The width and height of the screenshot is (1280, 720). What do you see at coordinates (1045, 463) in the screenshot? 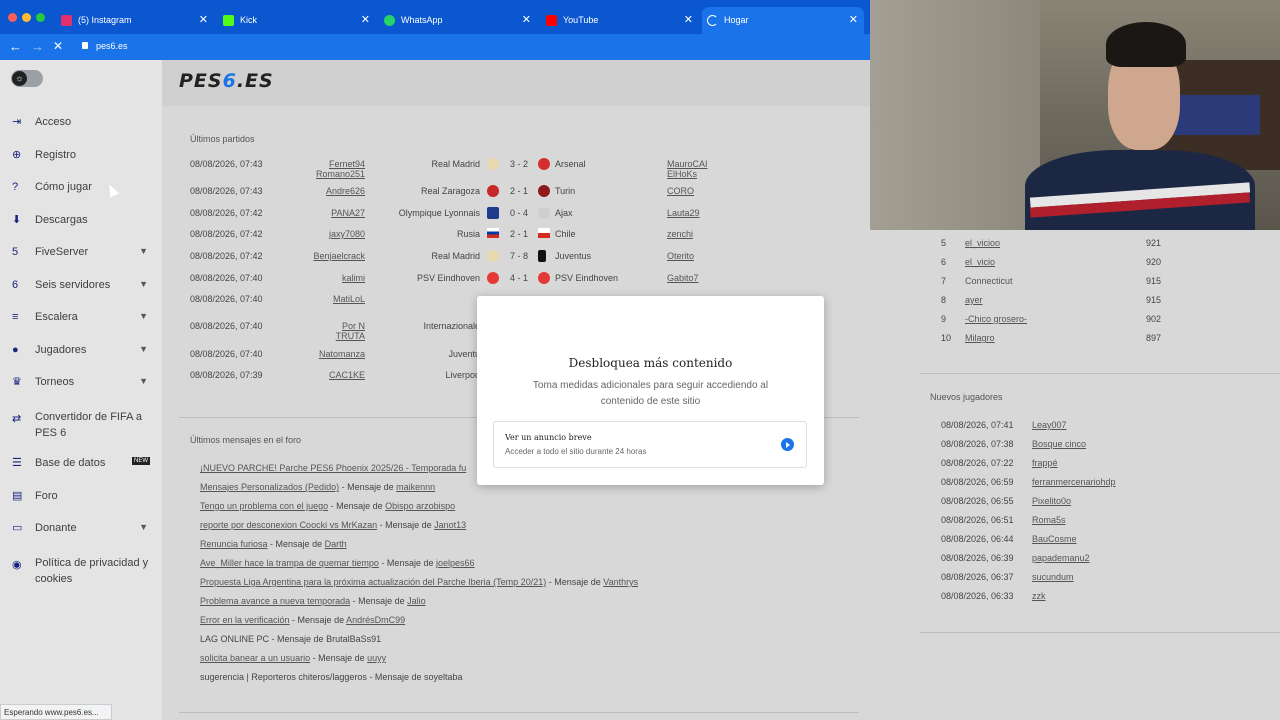
I see `player-link: frappé` at bounding box center [1045, 463].